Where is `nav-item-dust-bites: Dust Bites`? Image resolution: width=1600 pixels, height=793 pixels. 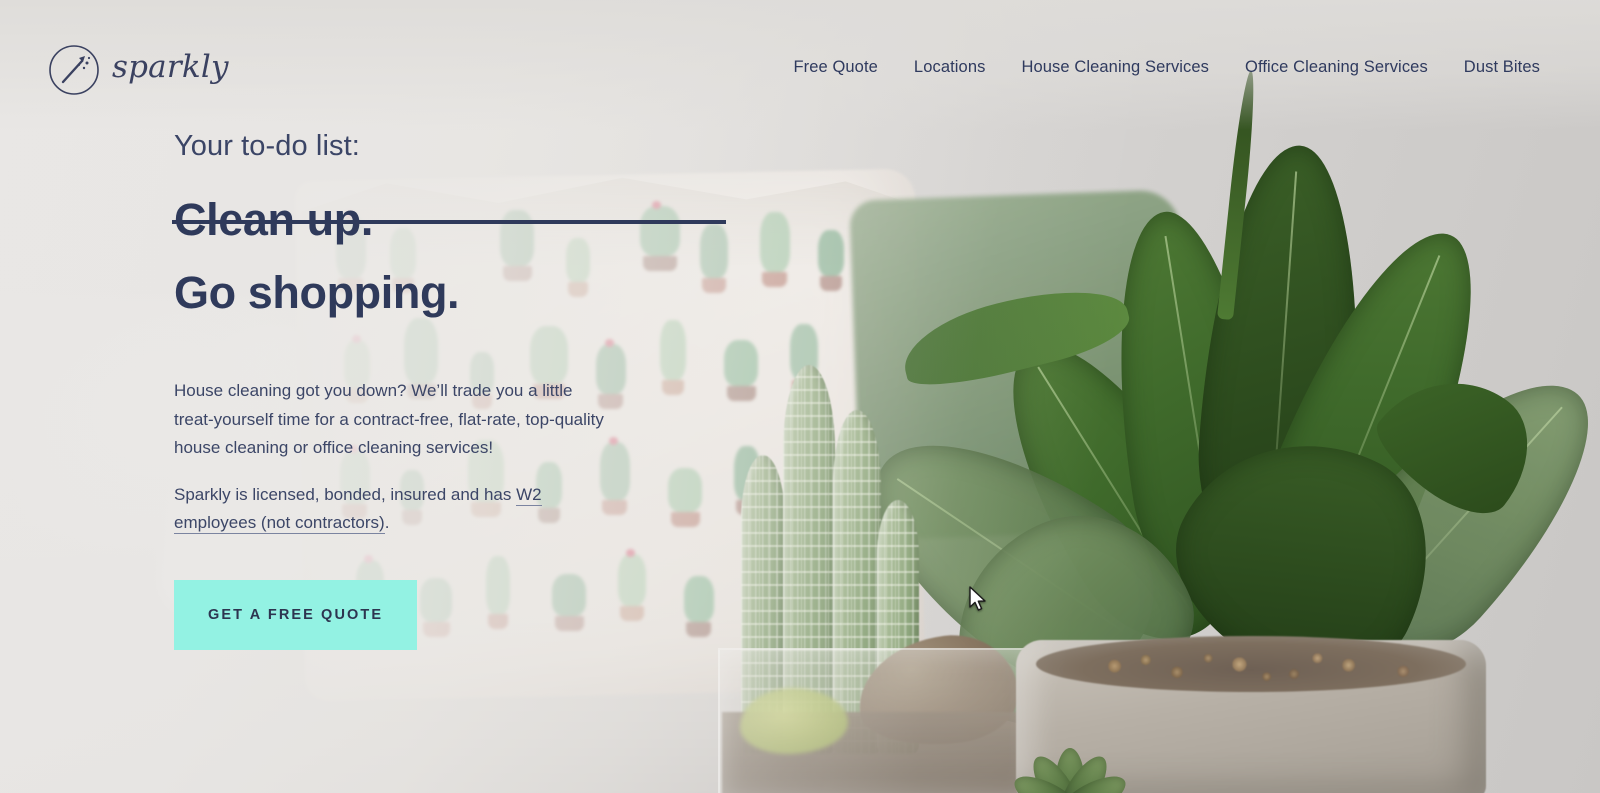 nav-item-dust-bites: Dust Bites is located at coordinates (1502, 67).